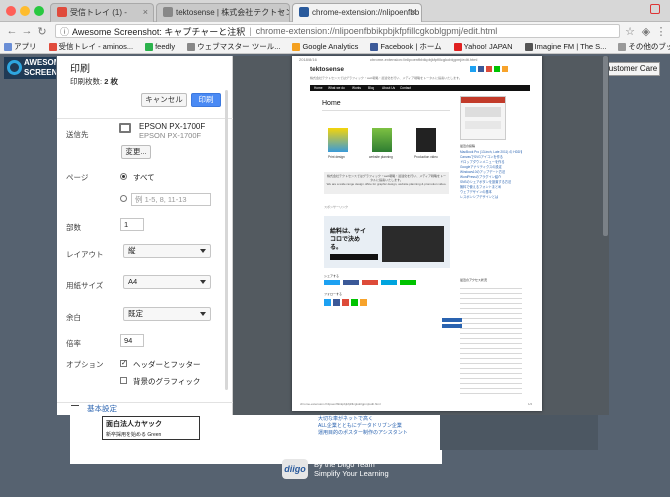 The image size is (670, 497). Describe the element at coordinates (622, 46) in the screenshot. I see `folder-icon` at that location.